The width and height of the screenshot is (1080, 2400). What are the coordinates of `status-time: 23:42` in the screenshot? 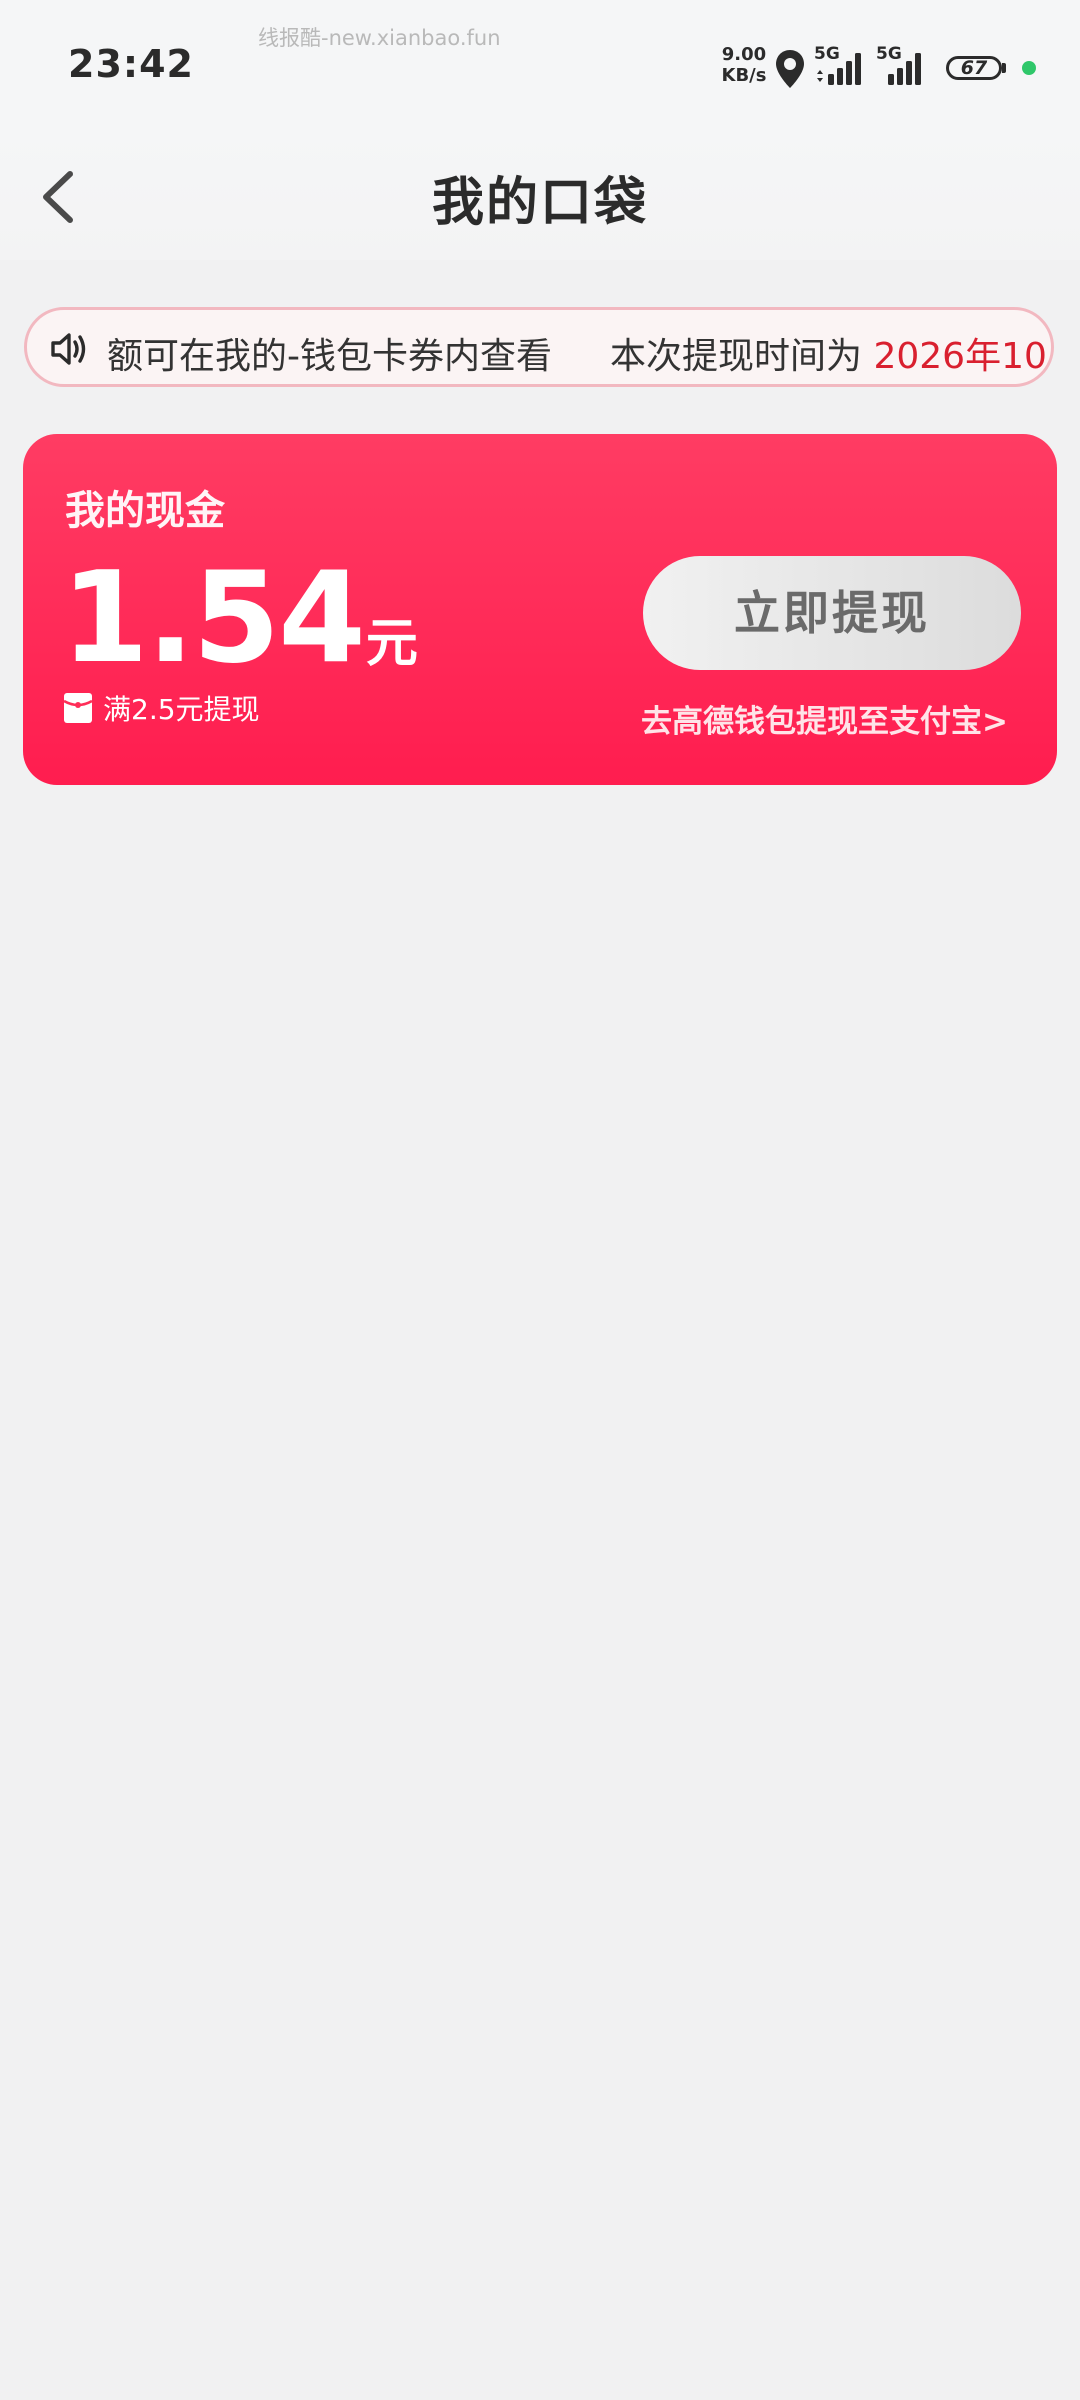 It's located at (131, 64).